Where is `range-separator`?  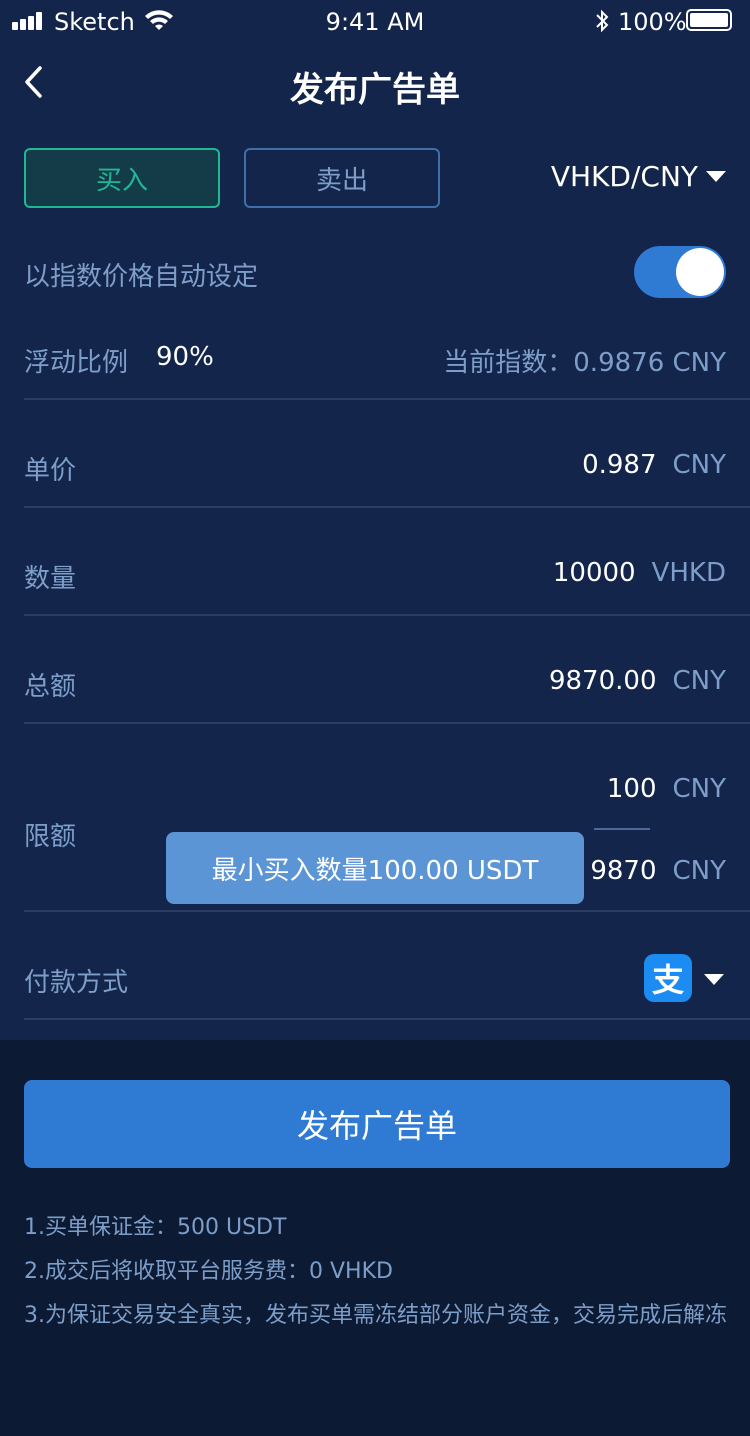 range-separator is located at coordinates (622, 829).